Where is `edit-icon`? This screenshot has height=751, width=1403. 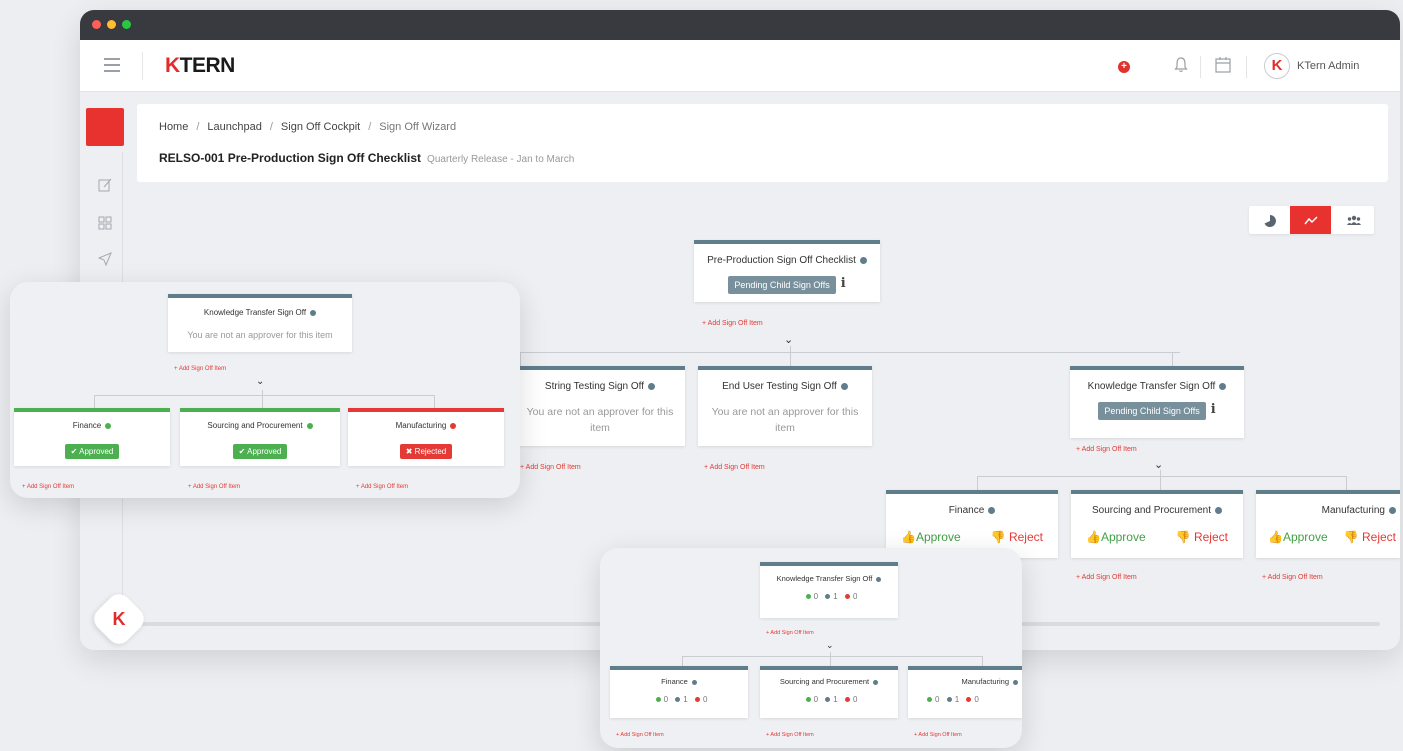
edit-icon is located at coordinates (105, 185).